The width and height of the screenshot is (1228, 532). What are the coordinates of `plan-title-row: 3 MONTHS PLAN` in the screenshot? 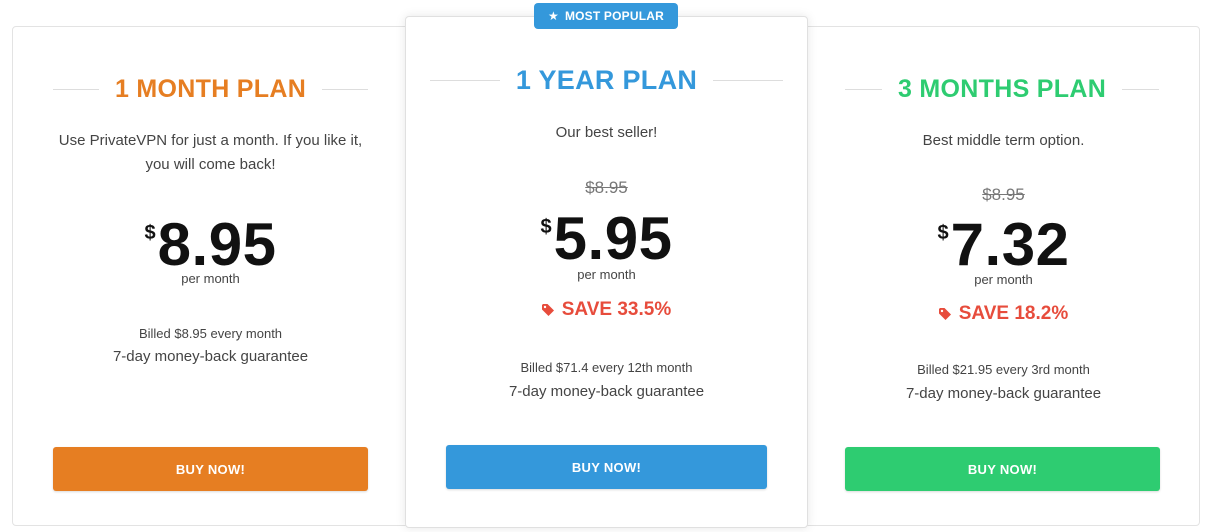 It's located at (1002, 89).